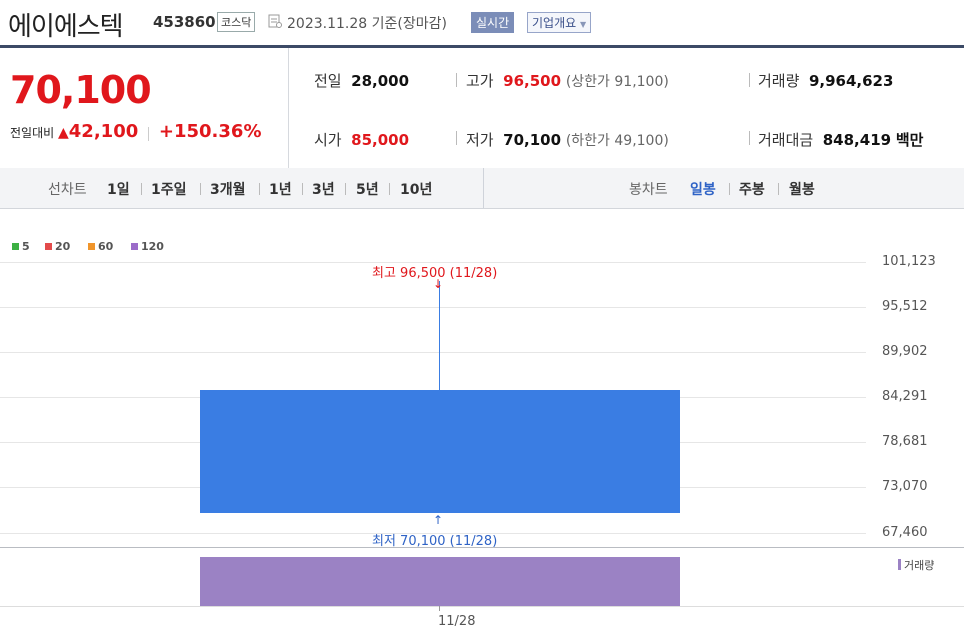  I want to click on y-tick: 73,070, so click(905, 486).